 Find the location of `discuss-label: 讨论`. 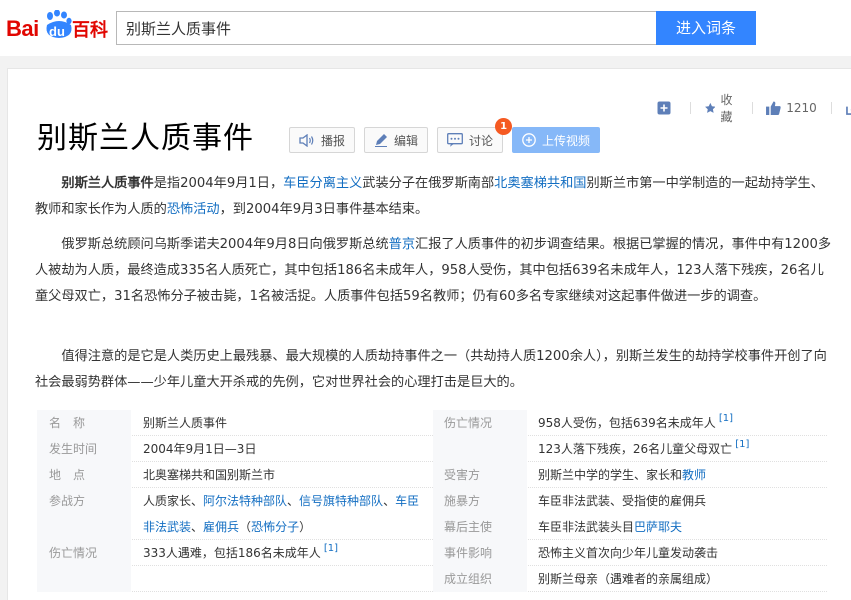

discuss-label: 讨论 is located at coordinates (481, 140).